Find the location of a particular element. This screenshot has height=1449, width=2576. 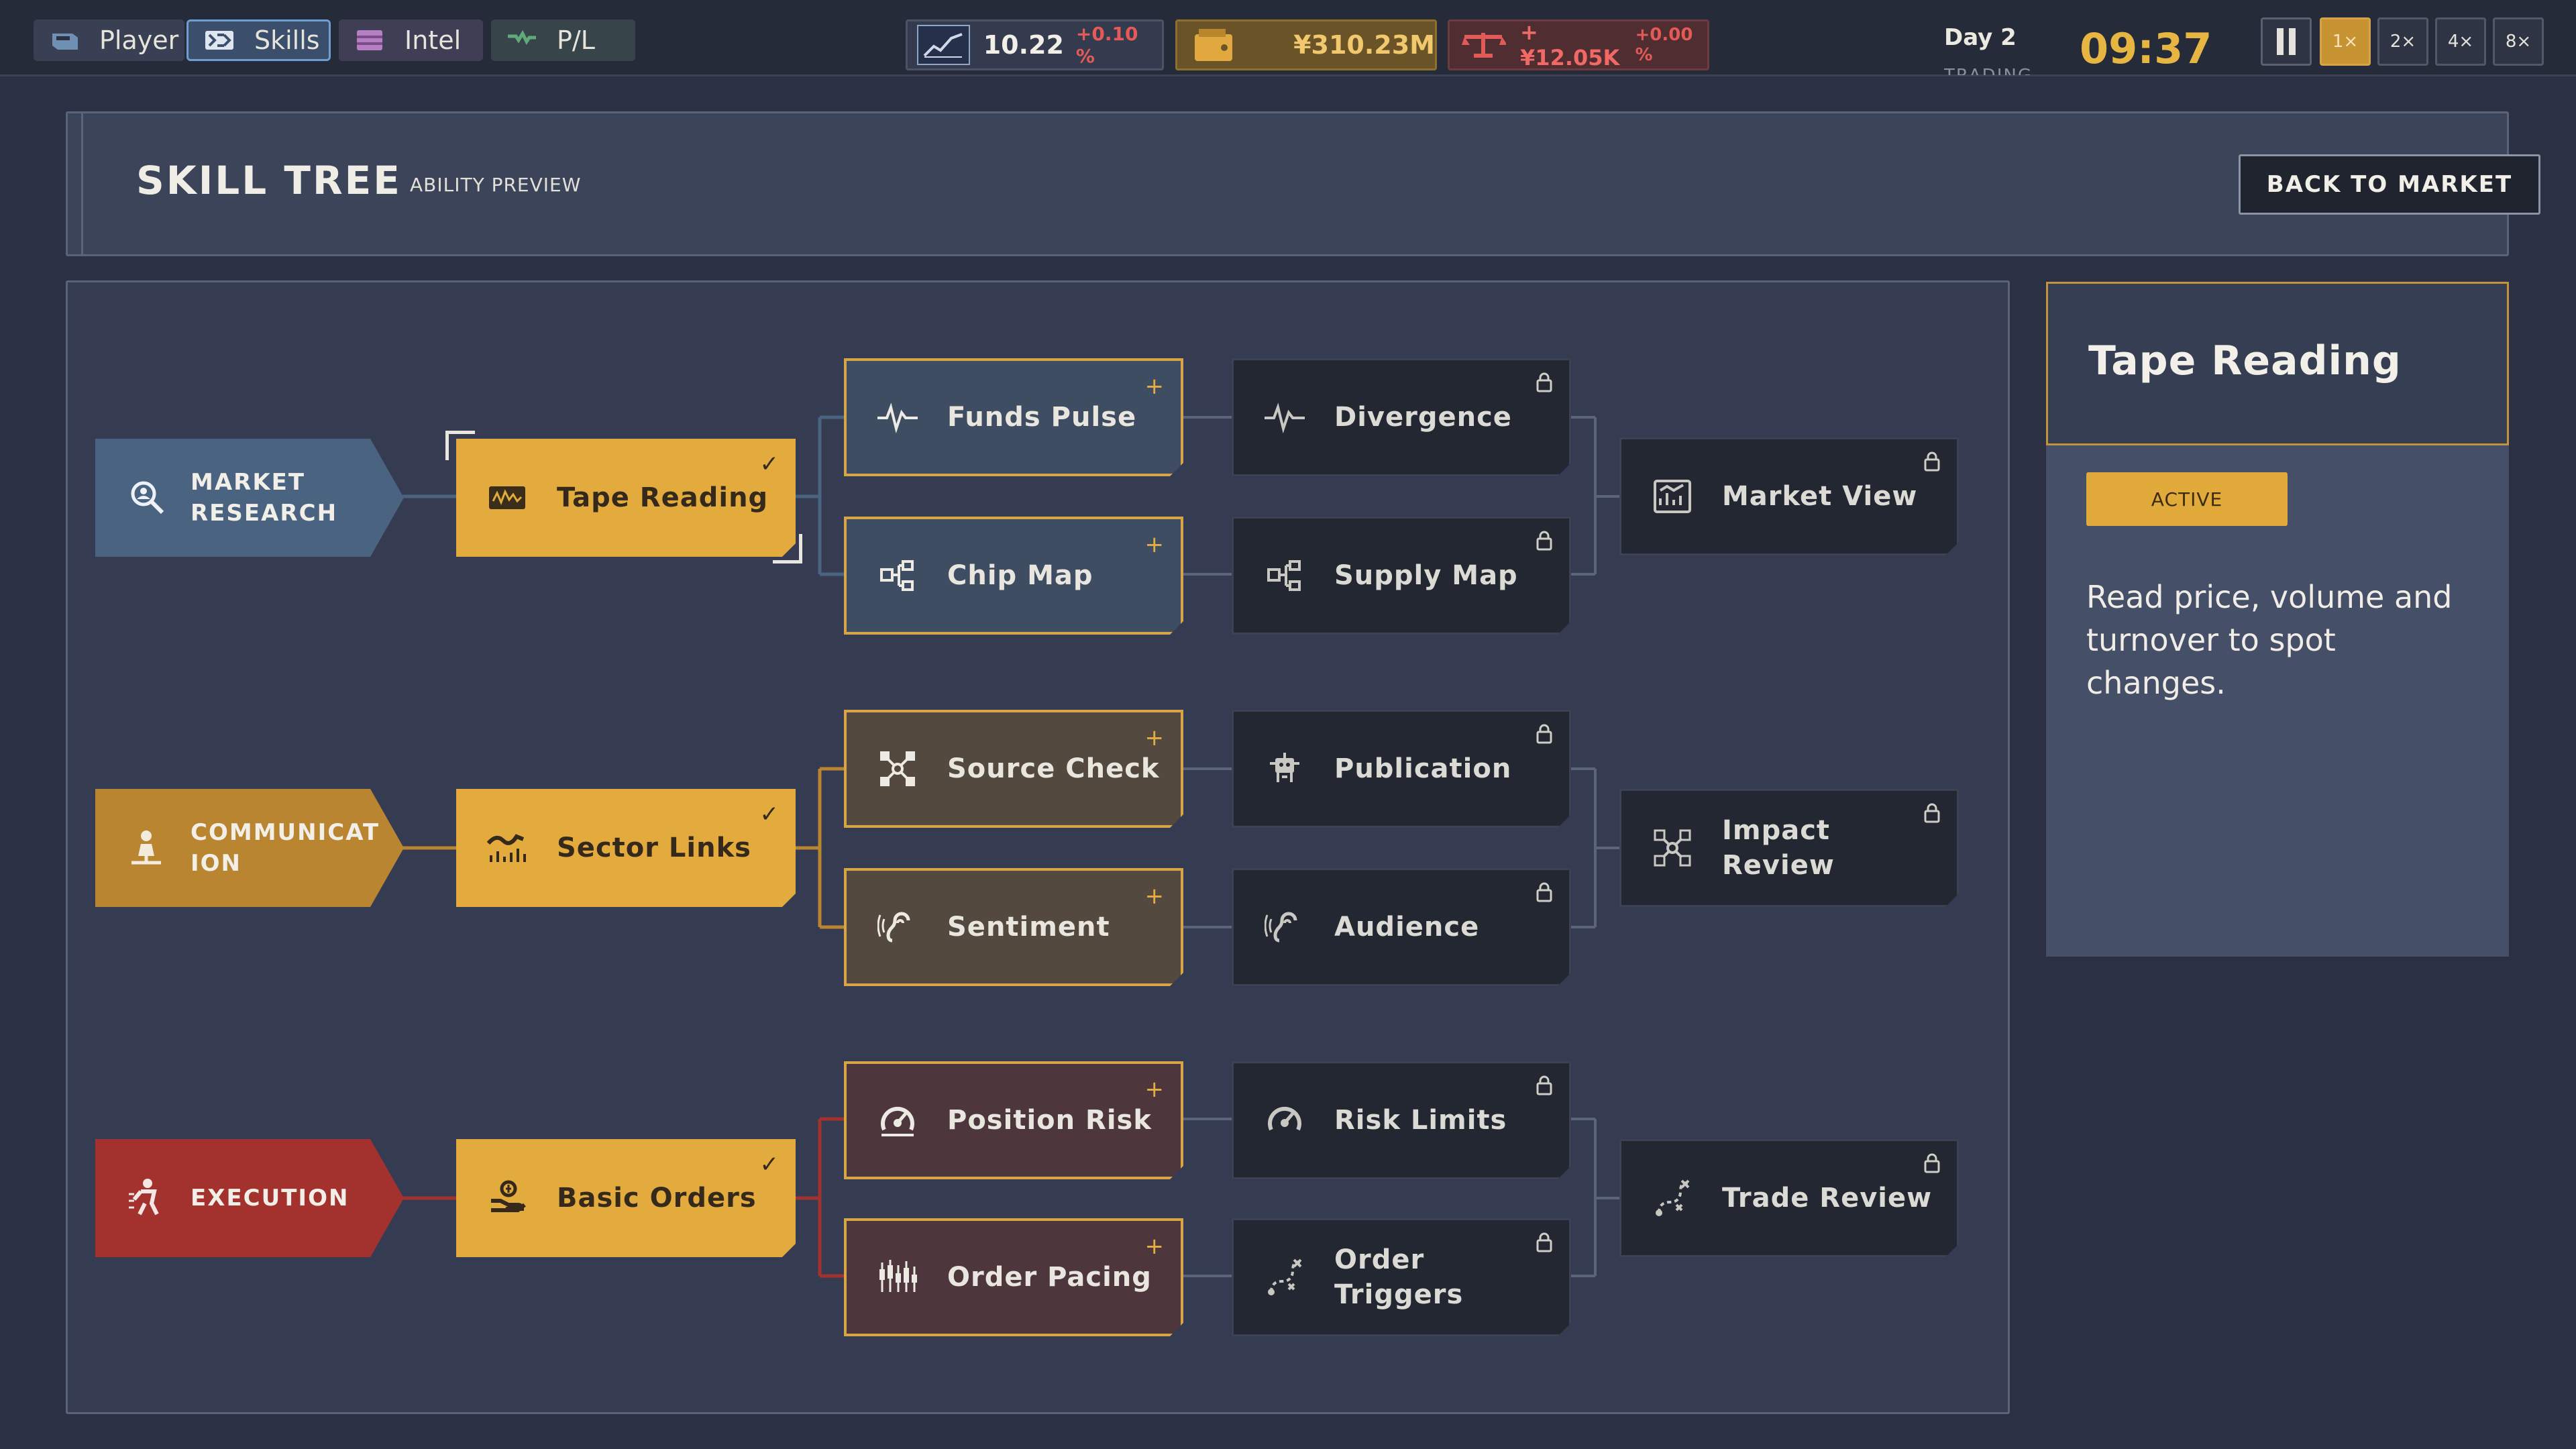

skill-supply-map: Supply Map is located at coordinates (1401, 576).